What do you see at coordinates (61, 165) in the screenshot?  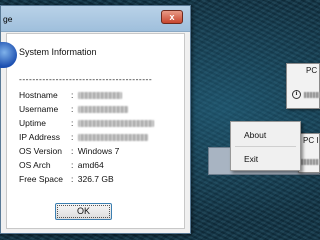 I see `info-row-os-arch: OS Arch: amd64` at bounding box center [61, 165].